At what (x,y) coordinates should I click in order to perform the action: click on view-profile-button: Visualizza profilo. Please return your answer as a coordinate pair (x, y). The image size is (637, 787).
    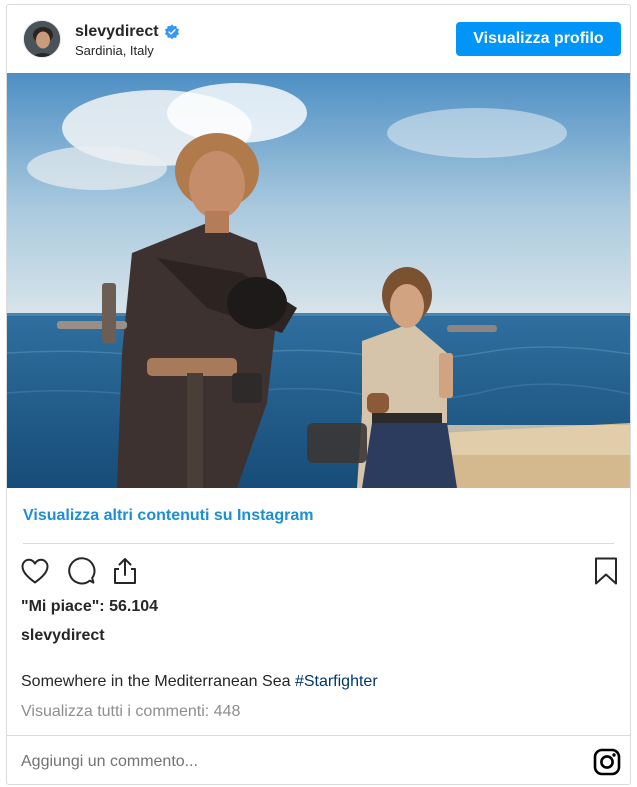
    Looking at the image, I should click on (538, 39).